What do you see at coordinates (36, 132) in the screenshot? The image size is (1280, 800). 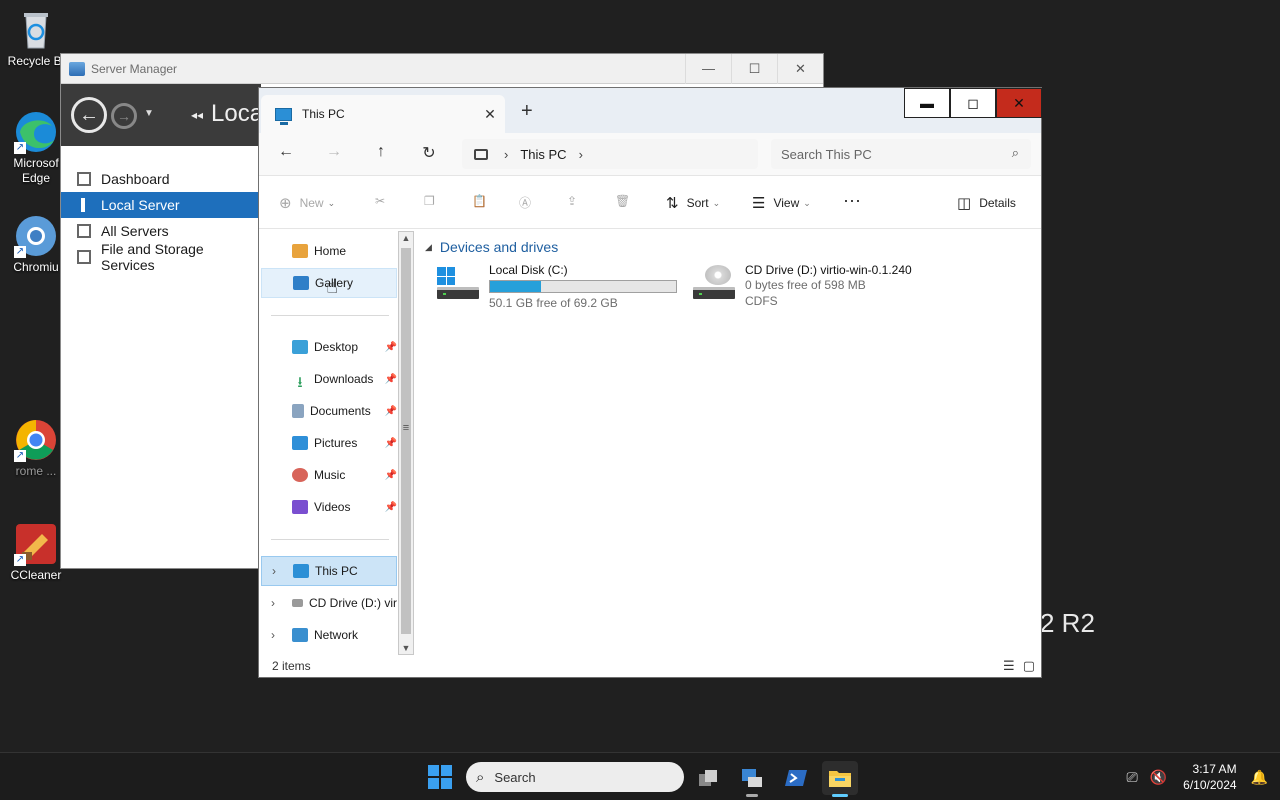 I see `edge-icon: ↗` at bounding box center [36, 132].